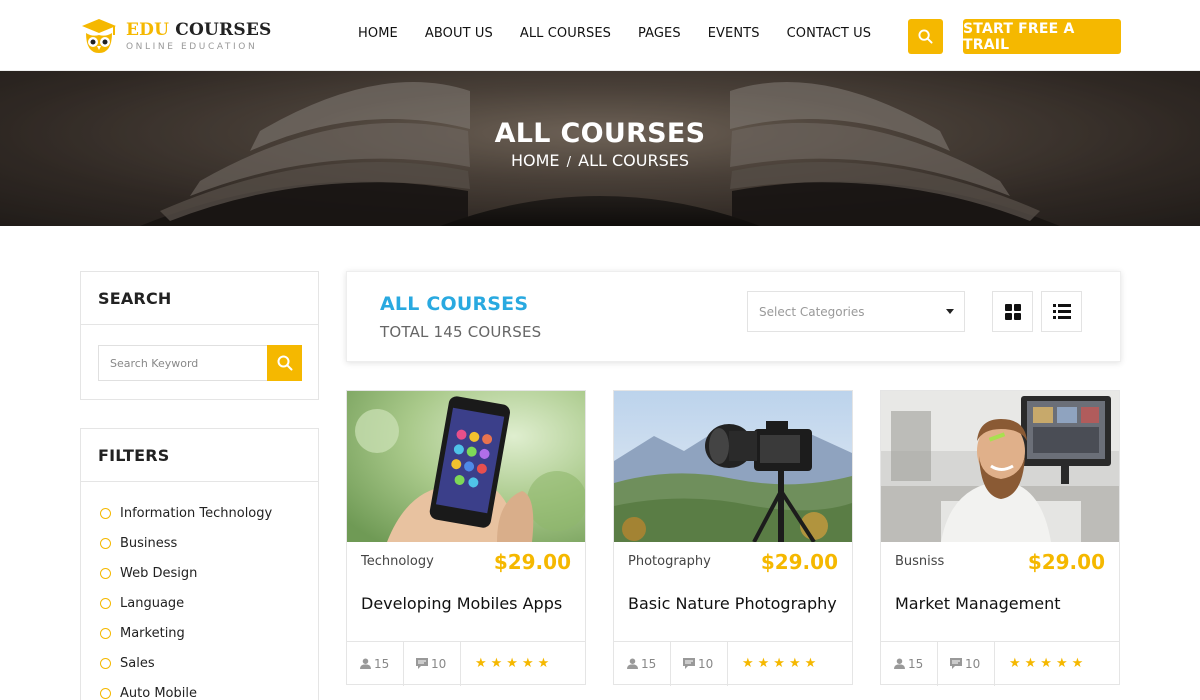 The image size is (1200, 700). What do you see at coordinates (209, 573) in the screenshot?
I see `filter-item: Web Design` at bounding box center [209, 573].